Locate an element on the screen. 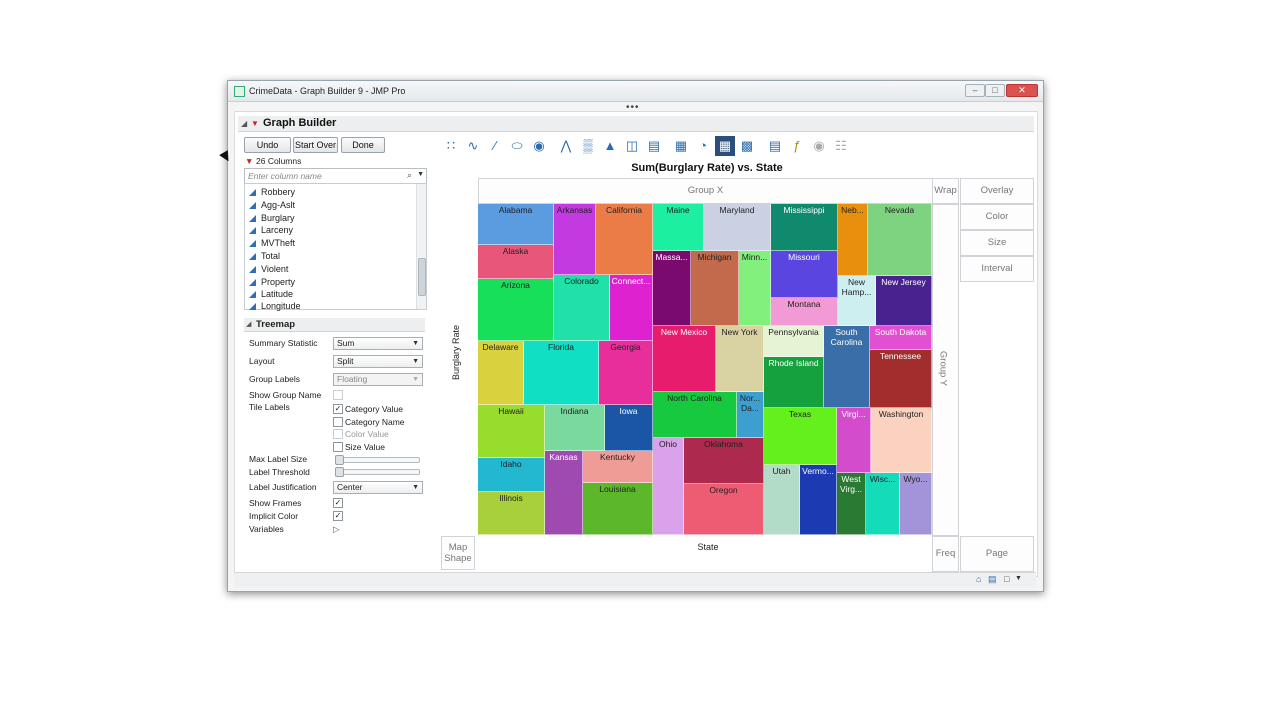  disclosure-triangle-icon: ▷ is located at coordinates (336, 529).